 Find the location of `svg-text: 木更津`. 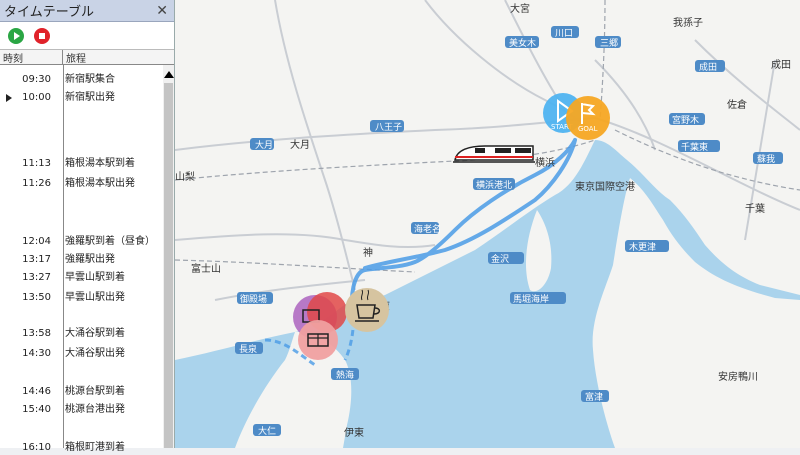

svg-text: 木更津 is located at coordinates (642, 247).